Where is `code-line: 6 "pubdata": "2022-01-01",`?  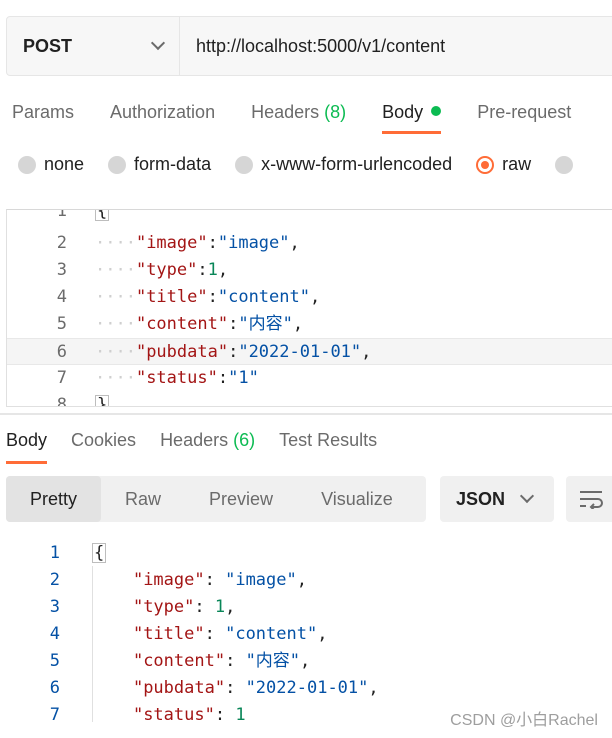
code-line: 6 "pubdata": "2022-01-01", is located at coordinates (214, 688).